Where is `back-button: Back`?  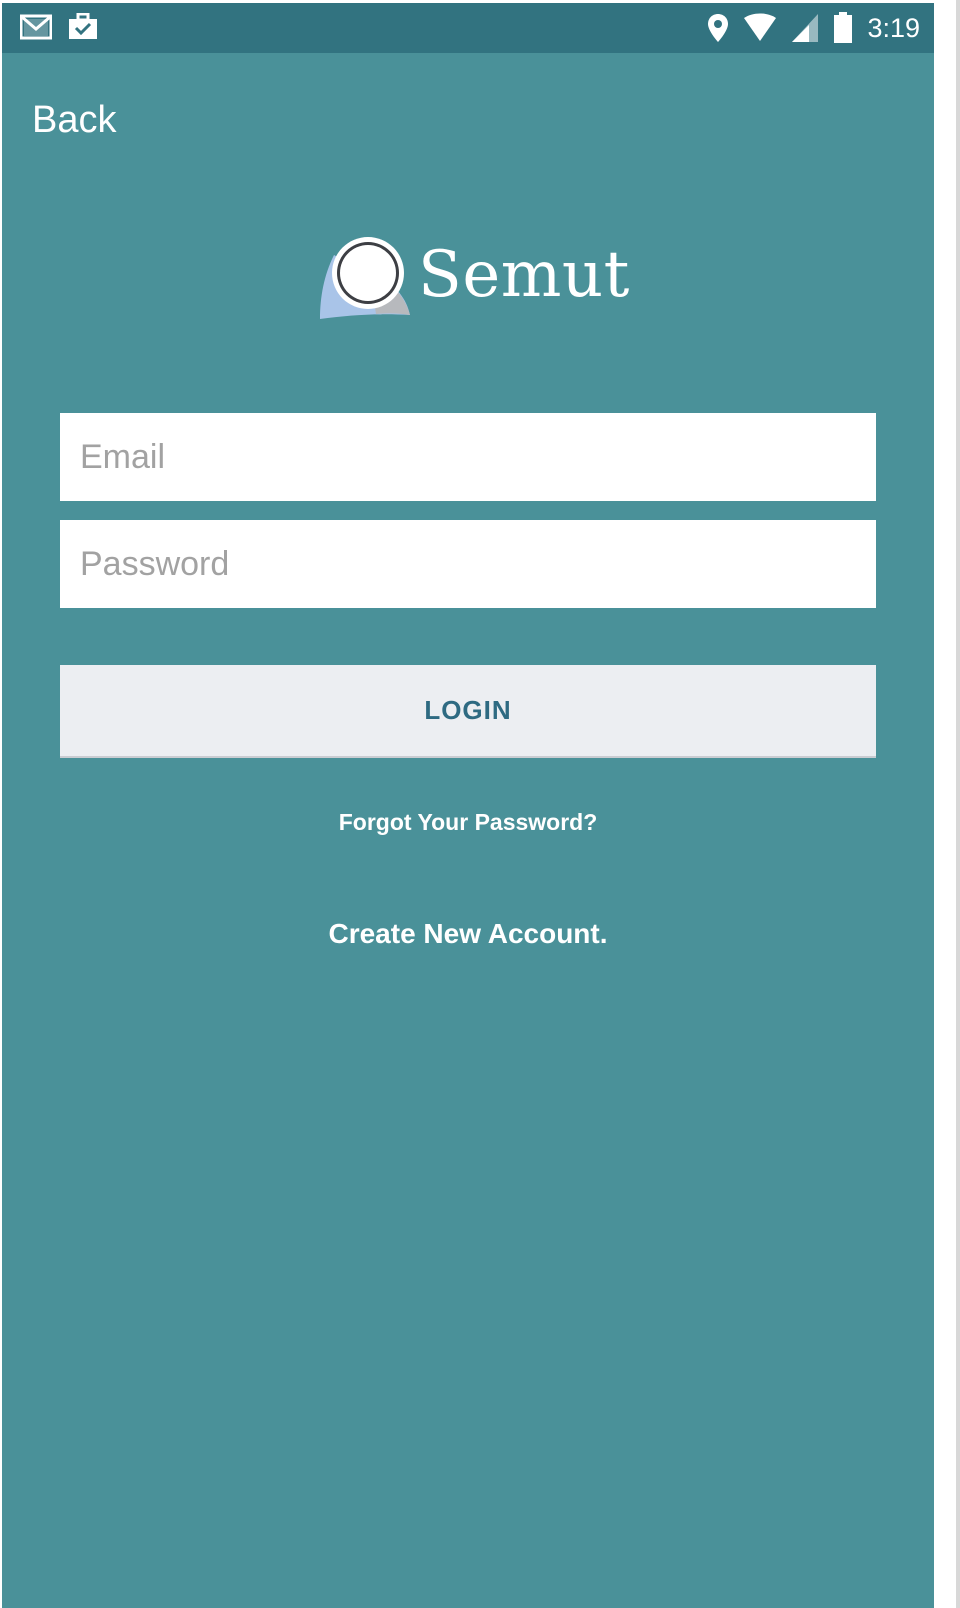 back-button: Back is located at coordinates (74, 120).